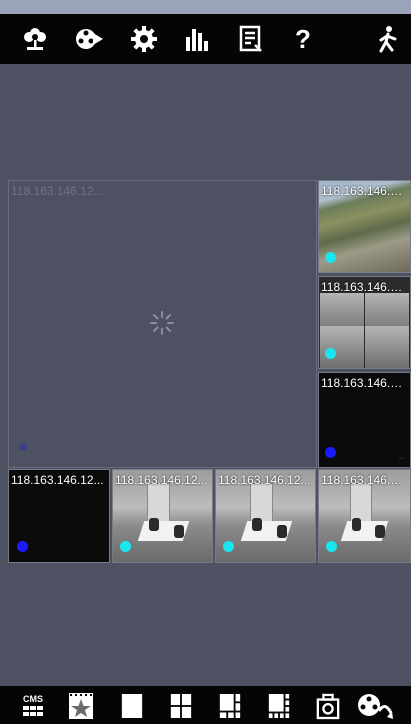  What do you see at coordinates (33, 706) in the screenshot?
I see `cms-grid-icon: CMS` at bounding box center [33, 706].